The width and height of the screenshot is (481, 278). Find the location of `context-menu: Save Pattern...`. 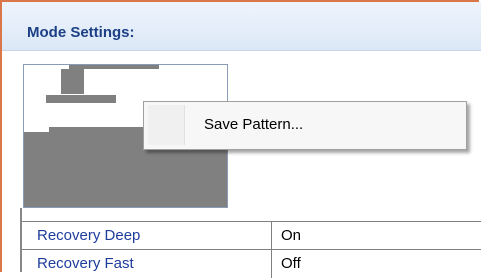

context-menu: Save Pattern... is located at coordinates (305, 125).